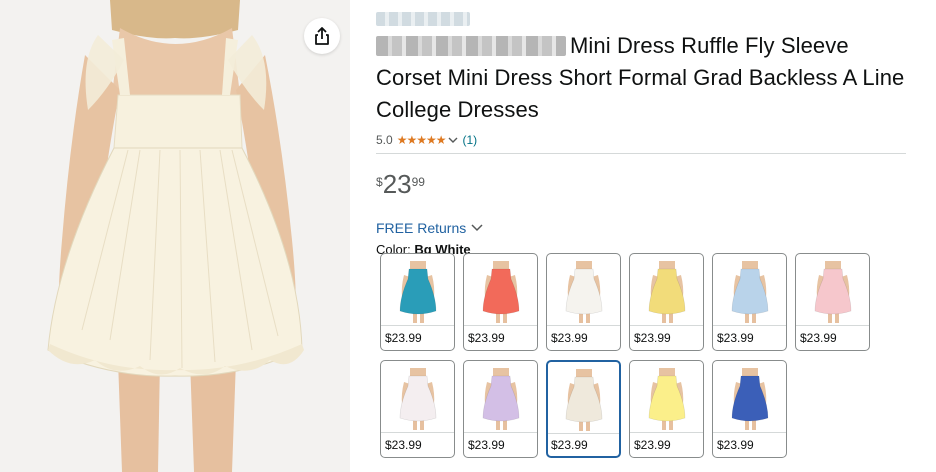 The width and height of the screenshot is (936, 472). Describe the element at coordinates (422, 140) in the screenshot. I see `star-rating-icon: ★★★★★` at that location.